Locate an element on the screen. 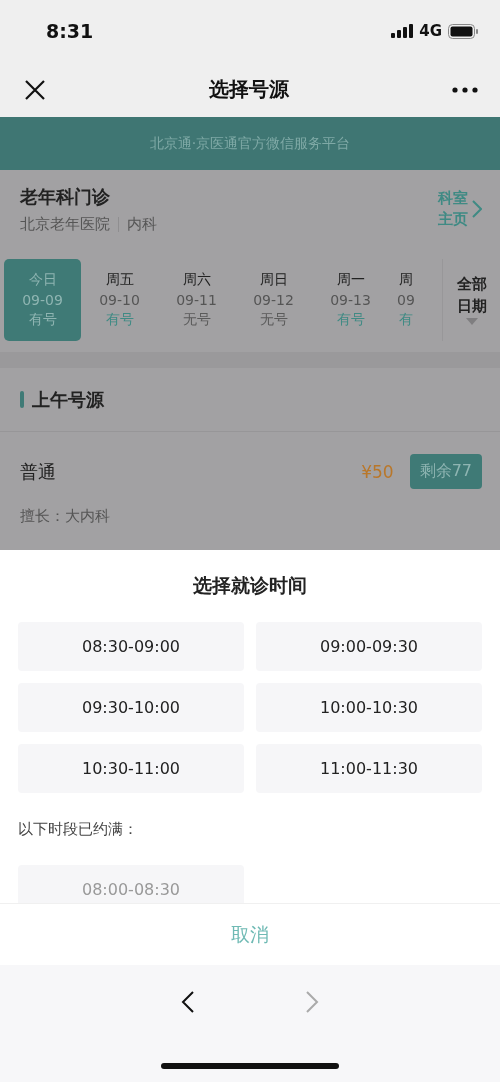 This screenshot has width=500, height=1082. time-slot: 11:00-11:30 is located at coordinates (369, 768).